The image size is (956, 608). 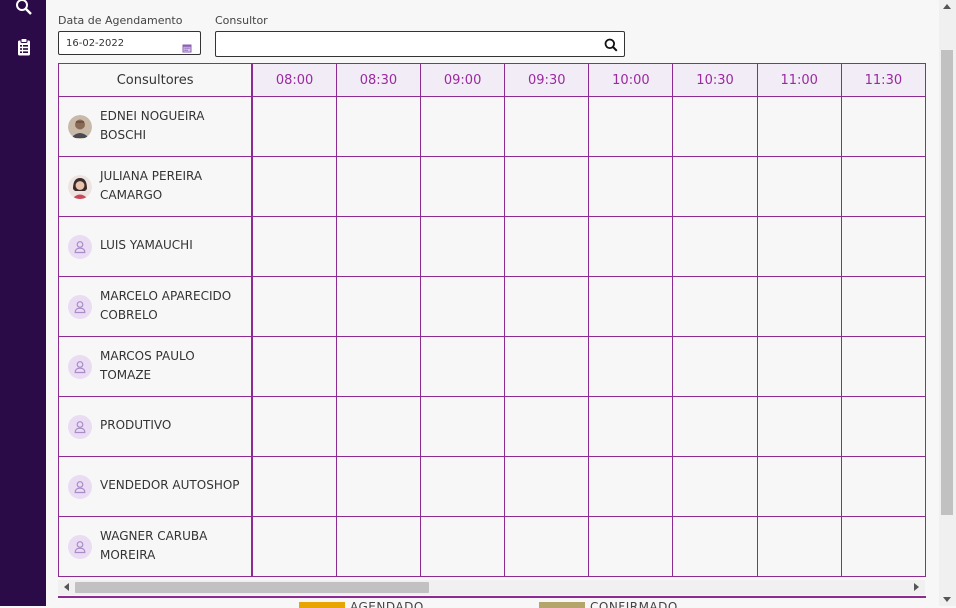 I want to click on consultant-name: VENDEDOR AUTOSHOP, so click(x=170, y=485).